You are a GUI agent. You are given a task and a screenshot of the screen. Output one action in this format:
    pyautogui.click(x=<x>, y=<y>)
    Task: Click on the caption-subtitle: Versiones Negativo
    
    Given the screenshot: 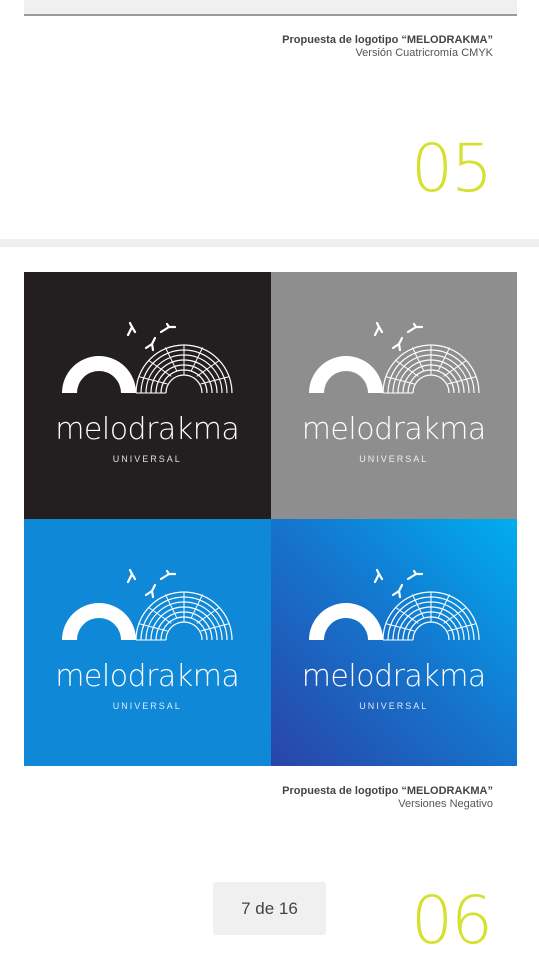 What is the action you would take?
    pyautogui.click(x=445, y=804)
    